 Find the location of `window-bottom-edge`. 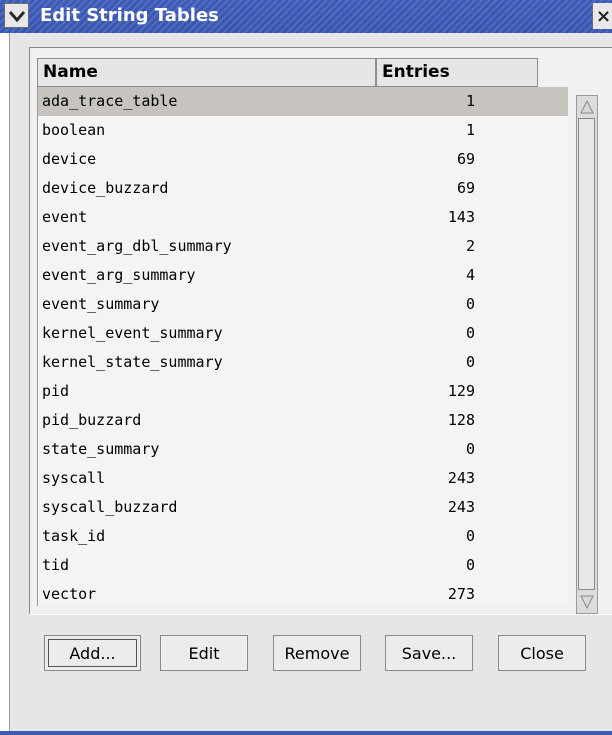

window-bottom-edge is located at coordinates (306, 733).